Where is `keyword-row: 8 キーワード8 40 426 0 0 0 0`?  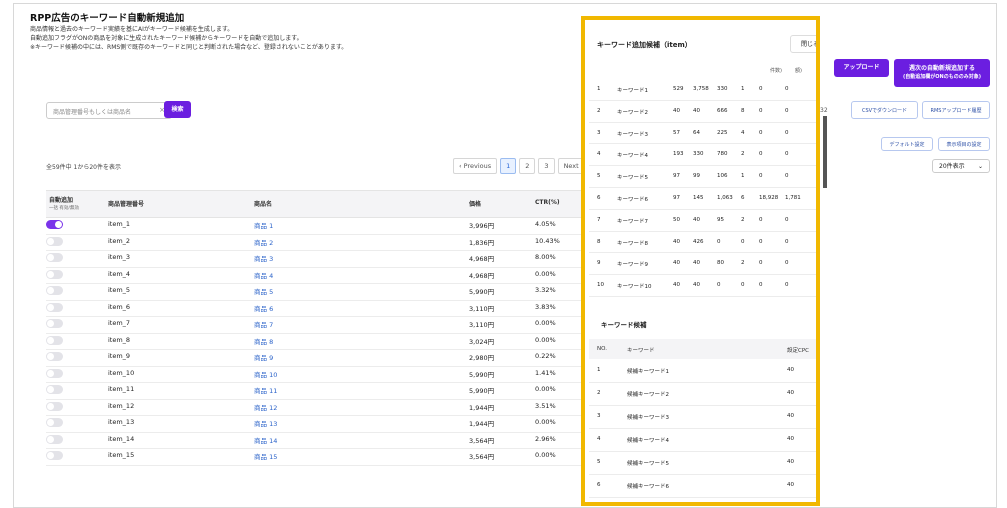
keyword-row: 8 キーワード8 40 426 0 0 0 0 is located at coordinates (702, 242).